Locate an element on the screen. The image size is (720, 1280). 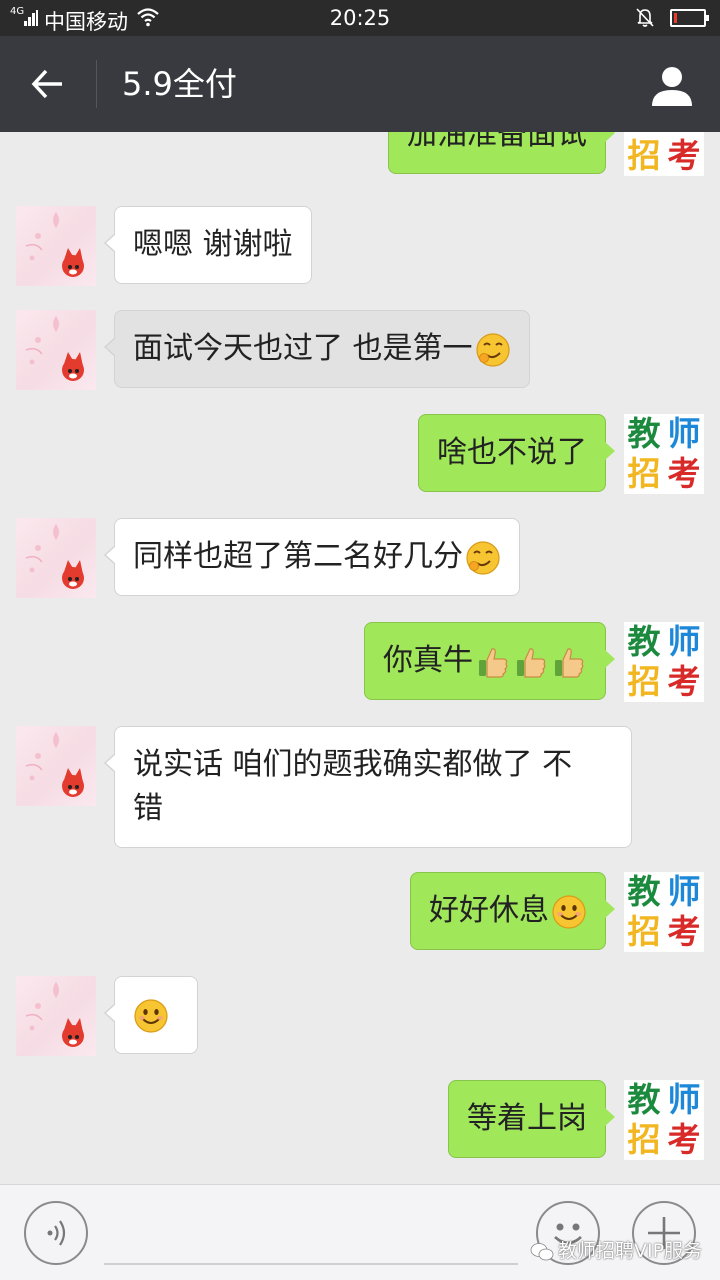
message-text: 面试今天也过了 也是第一 is located at coordinates (303, 348).